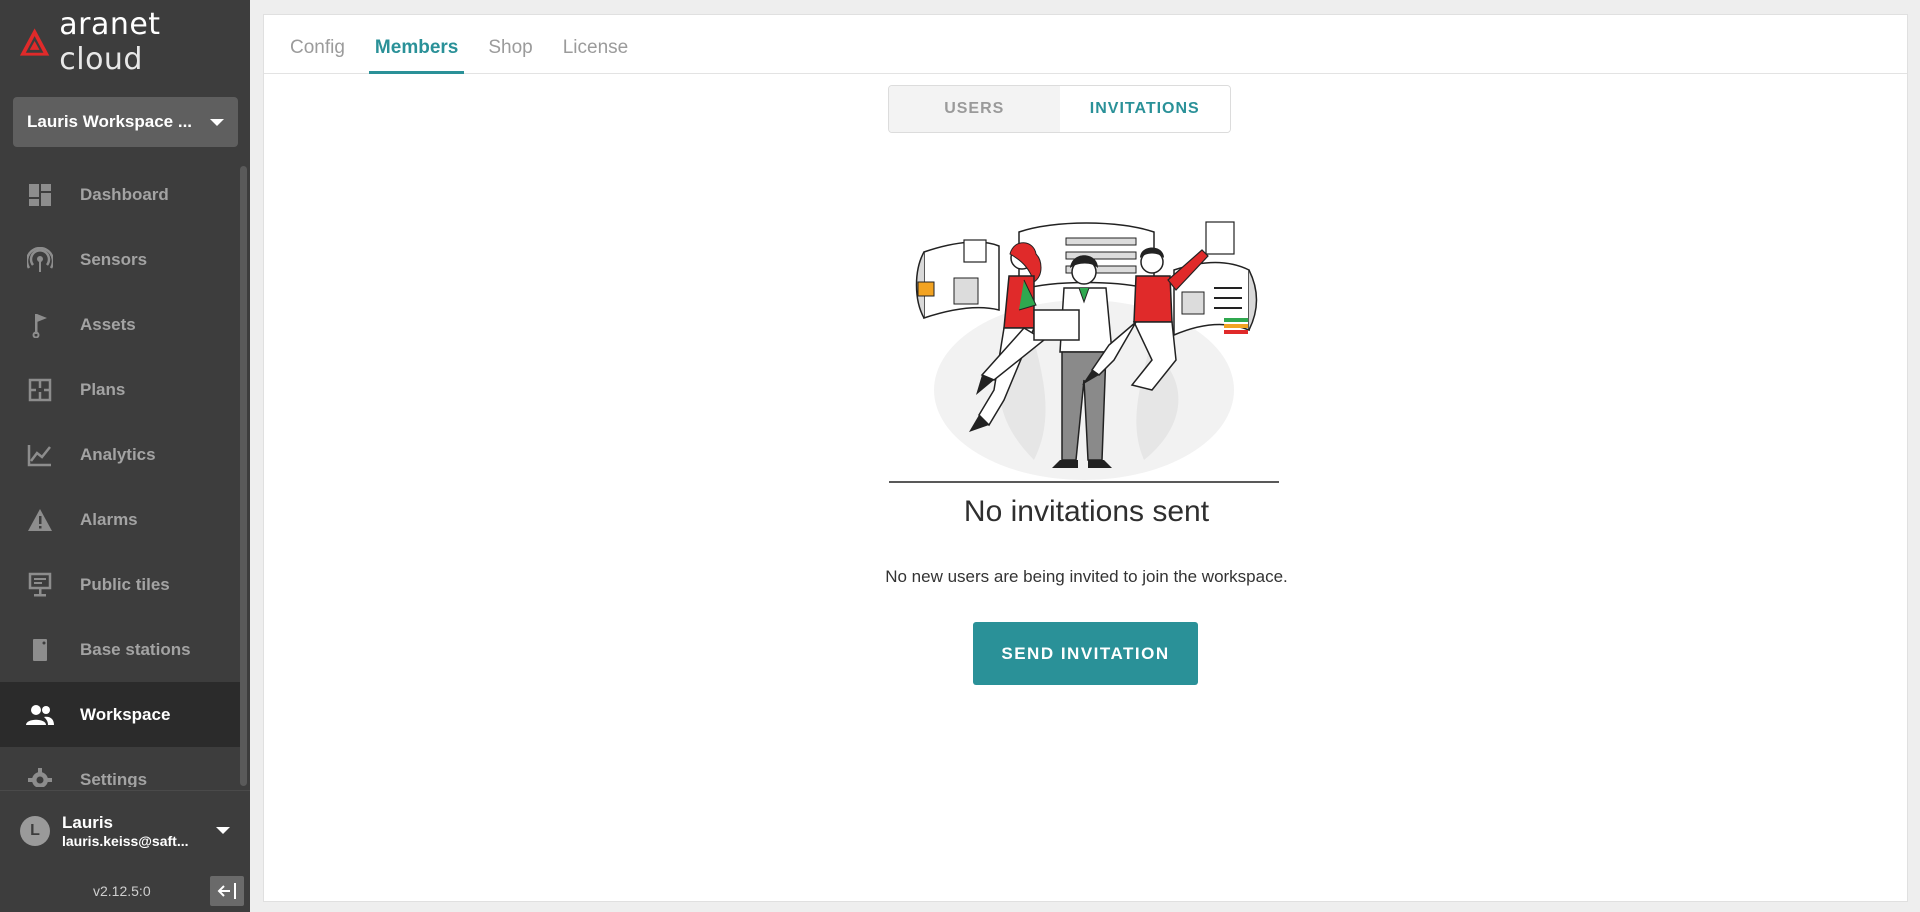 This screenshot has height=912, width=1920. I want to click on user-name: Lauris, so click(88, 822).